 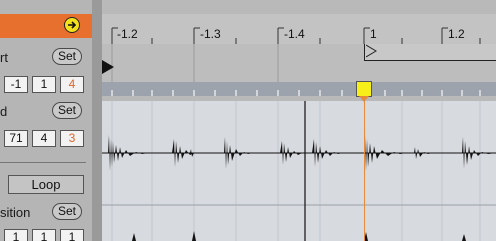 What do you see at coordinates (43, 162) in the screenshot?
I see `panel-divider` at bounding box center [43, 162].